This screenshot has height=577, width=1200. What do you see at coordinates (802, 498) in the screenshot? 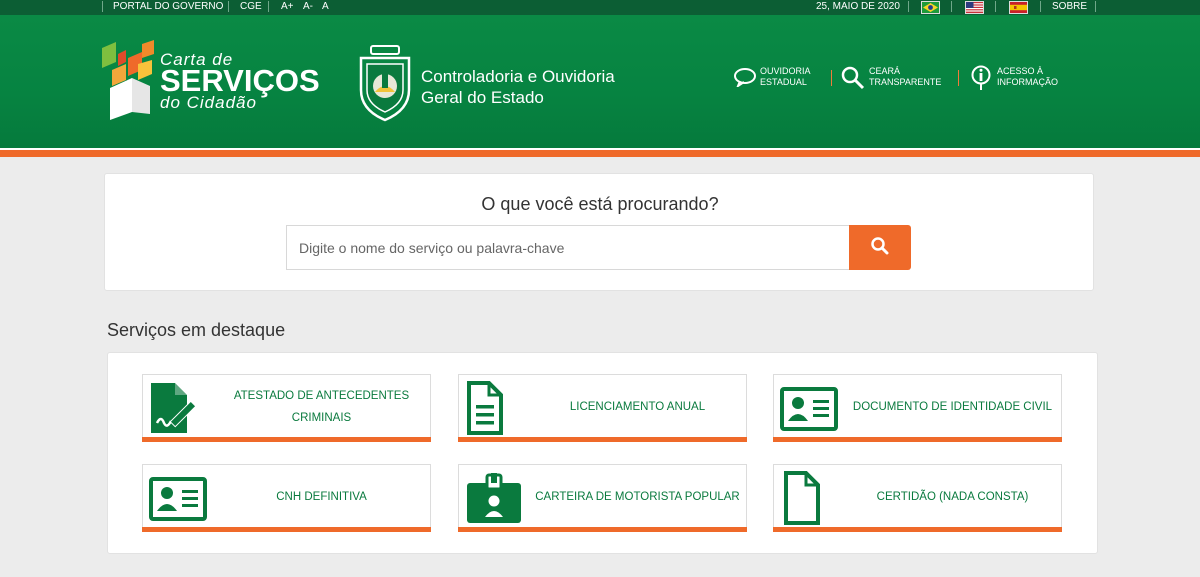
I see `blank-document-icon` at bounding box center [802, 498].